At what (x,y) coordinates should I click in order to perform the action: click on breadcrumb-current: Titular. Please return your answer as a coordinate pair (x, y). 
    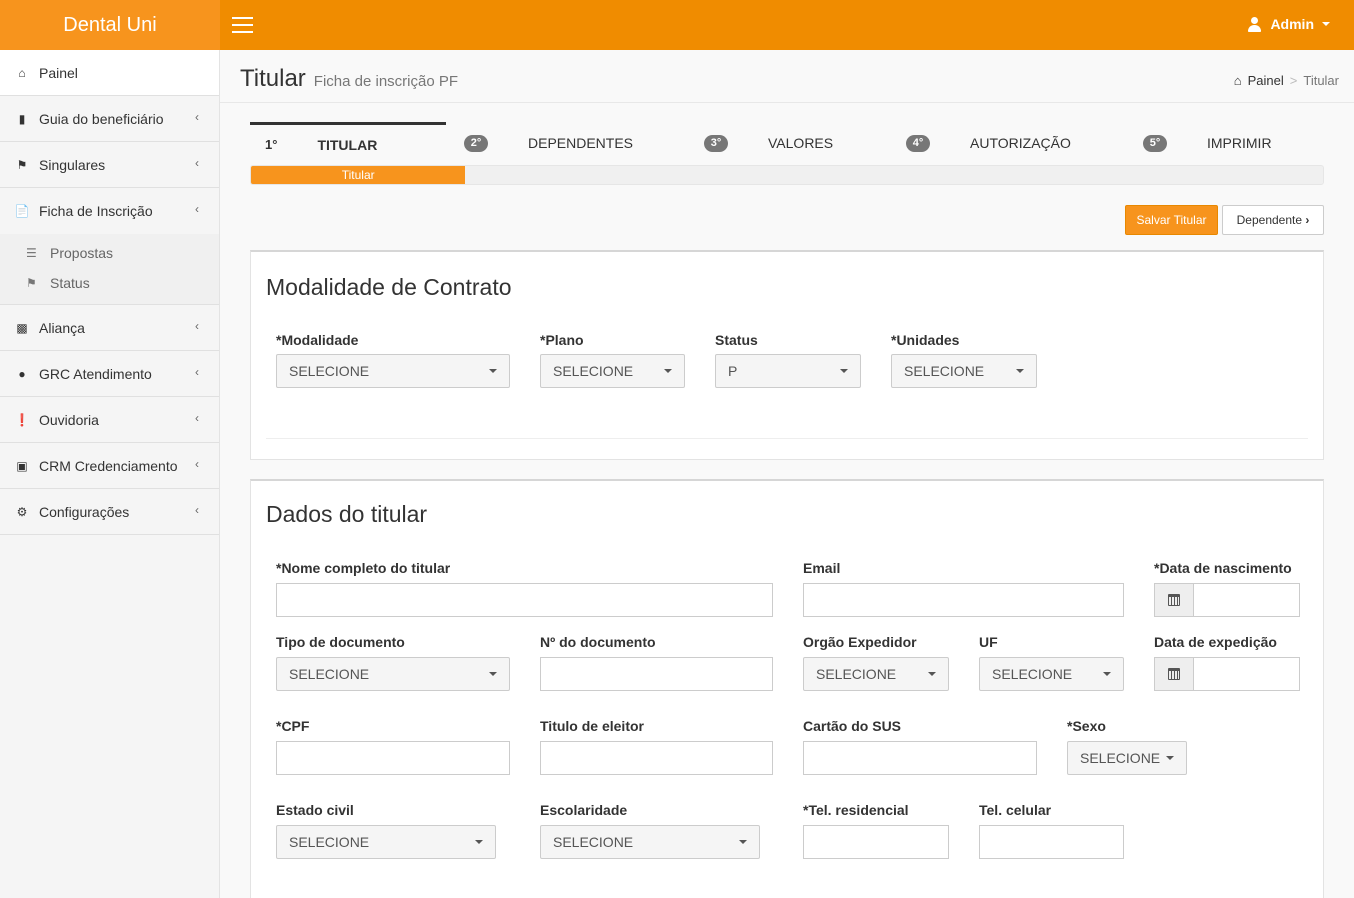
    Looking at the image, I should click on (1321, 80).